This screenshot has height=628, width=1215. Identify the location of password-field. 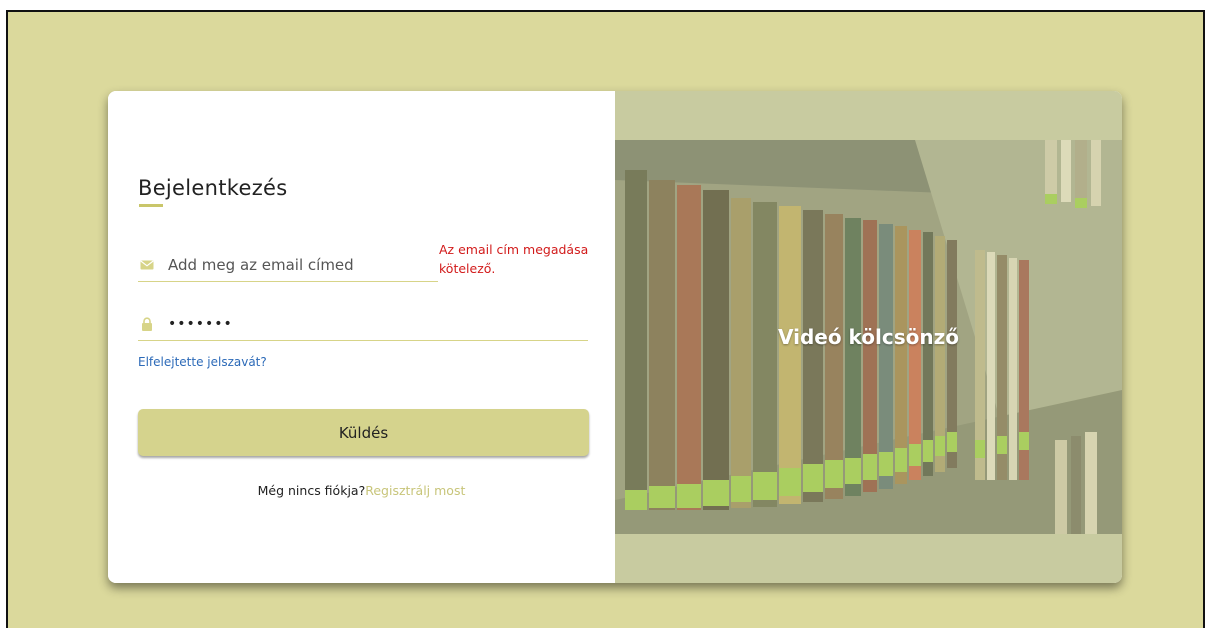
(363, 325).